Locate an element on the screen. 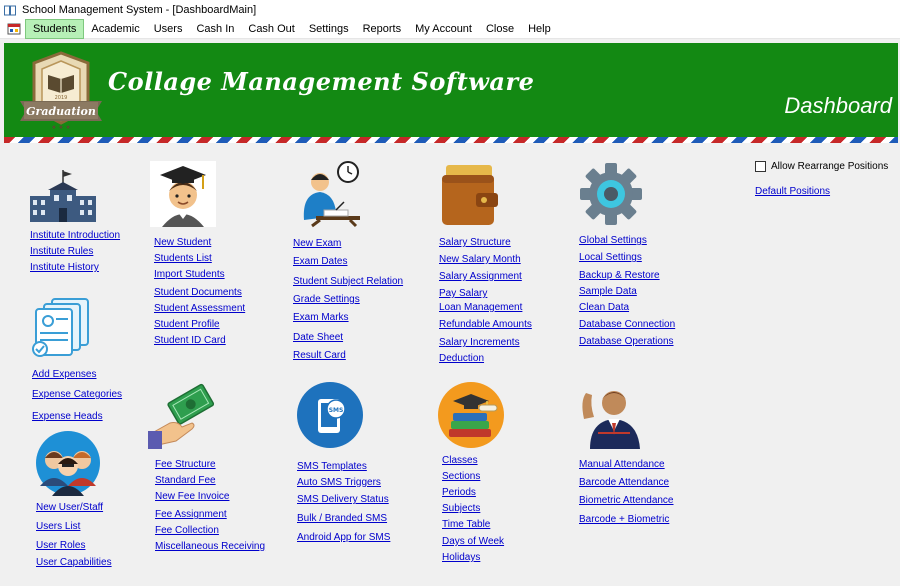  link-new-exam: New Exam is located at coordinates (348, 244).